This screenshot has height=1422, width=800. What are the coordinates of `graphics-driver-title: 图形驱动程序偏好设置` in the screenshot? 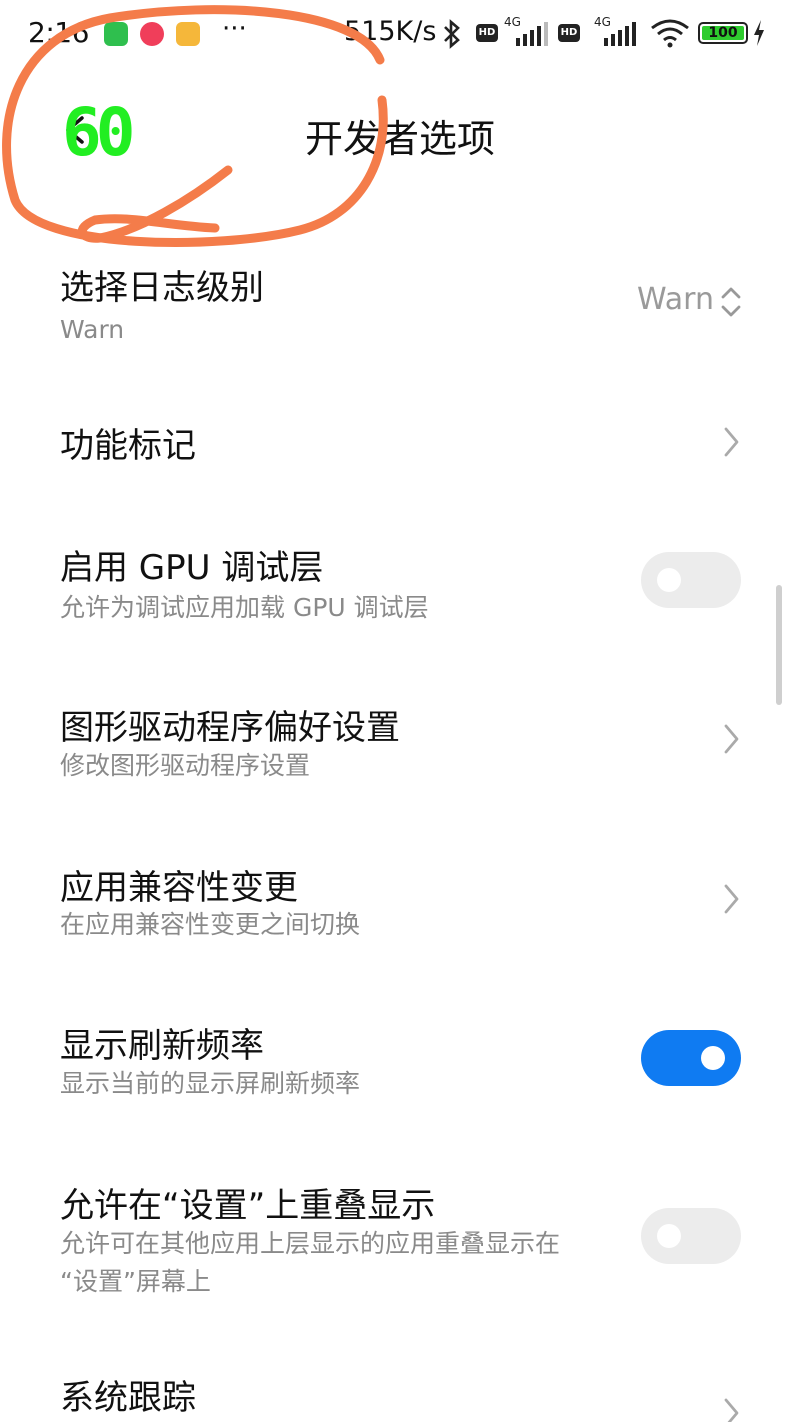 It's located at (230, 728).